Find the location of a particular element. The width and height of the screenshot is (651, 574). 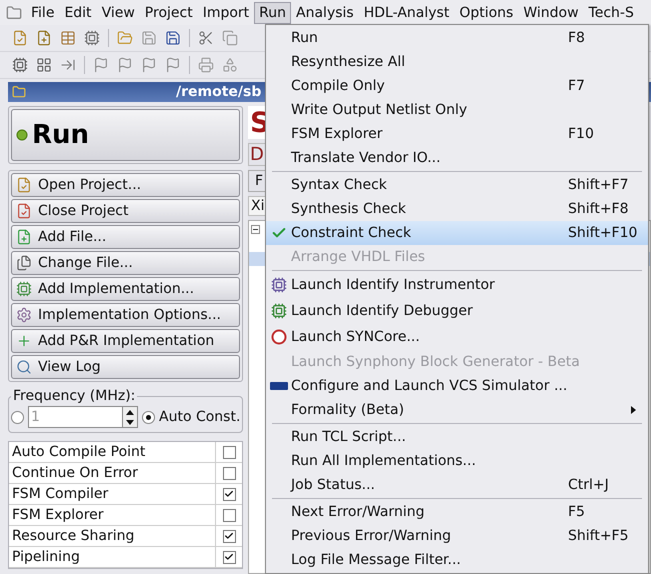

radio-label: Auto Const. is located at coordinates (199, 417).